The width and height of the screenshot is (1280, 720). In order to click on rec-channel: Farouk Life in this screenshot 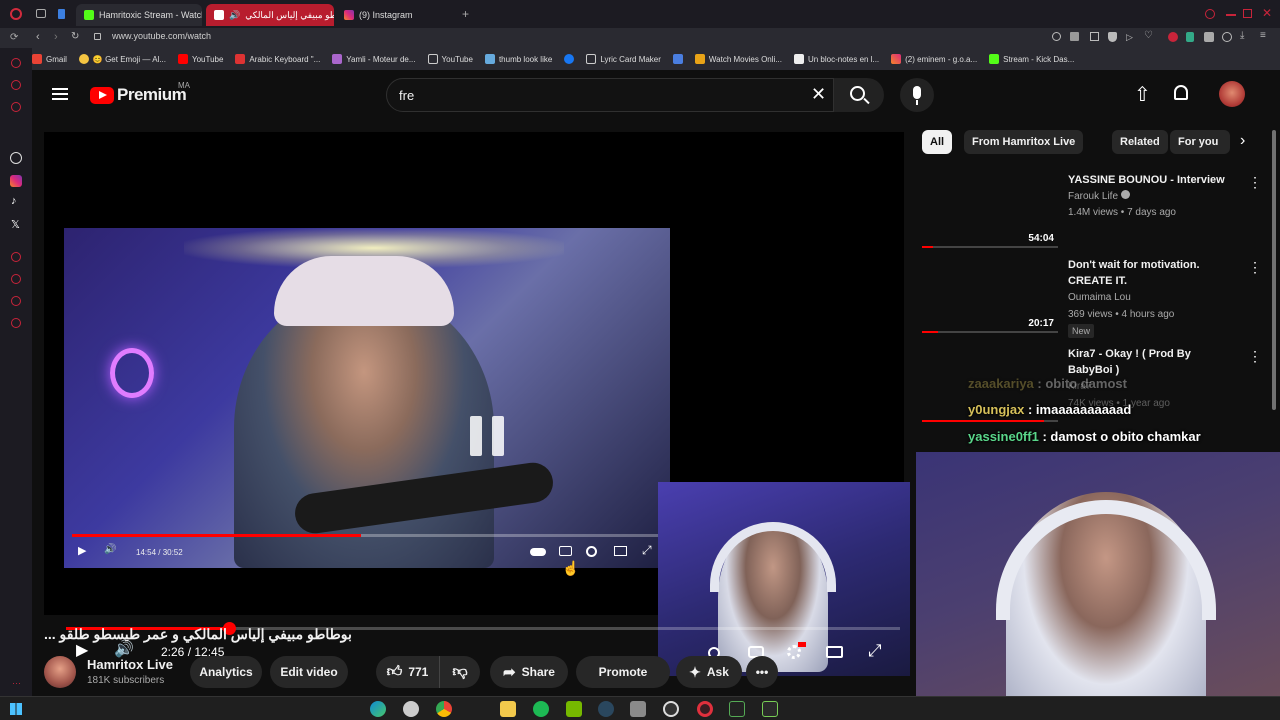, I will do `click(1099, 196)`.